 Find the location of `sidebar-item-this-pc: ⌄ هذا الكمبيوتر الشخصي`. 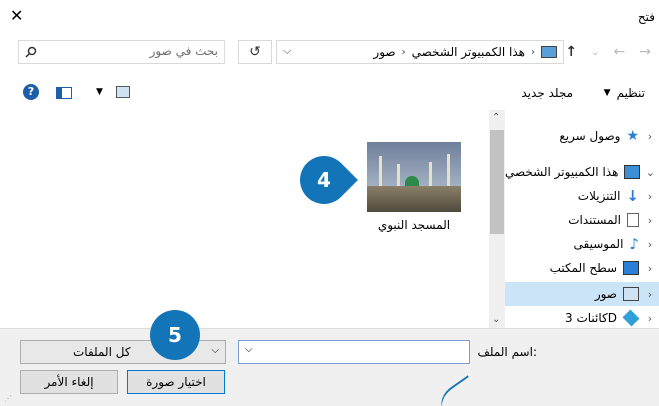

sidebar-item-this-pc: ⌄ هذا الكمبيوتر الشخصي is located at coordinates (582, 172).